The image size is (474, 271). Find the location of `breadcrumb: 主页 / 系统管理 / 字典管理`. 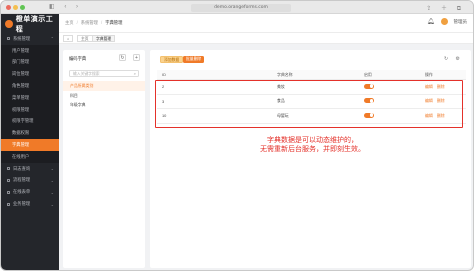

breadcrumb: 主页 / 系统管理 / 字典管理 is located at coordinates (93, 23).